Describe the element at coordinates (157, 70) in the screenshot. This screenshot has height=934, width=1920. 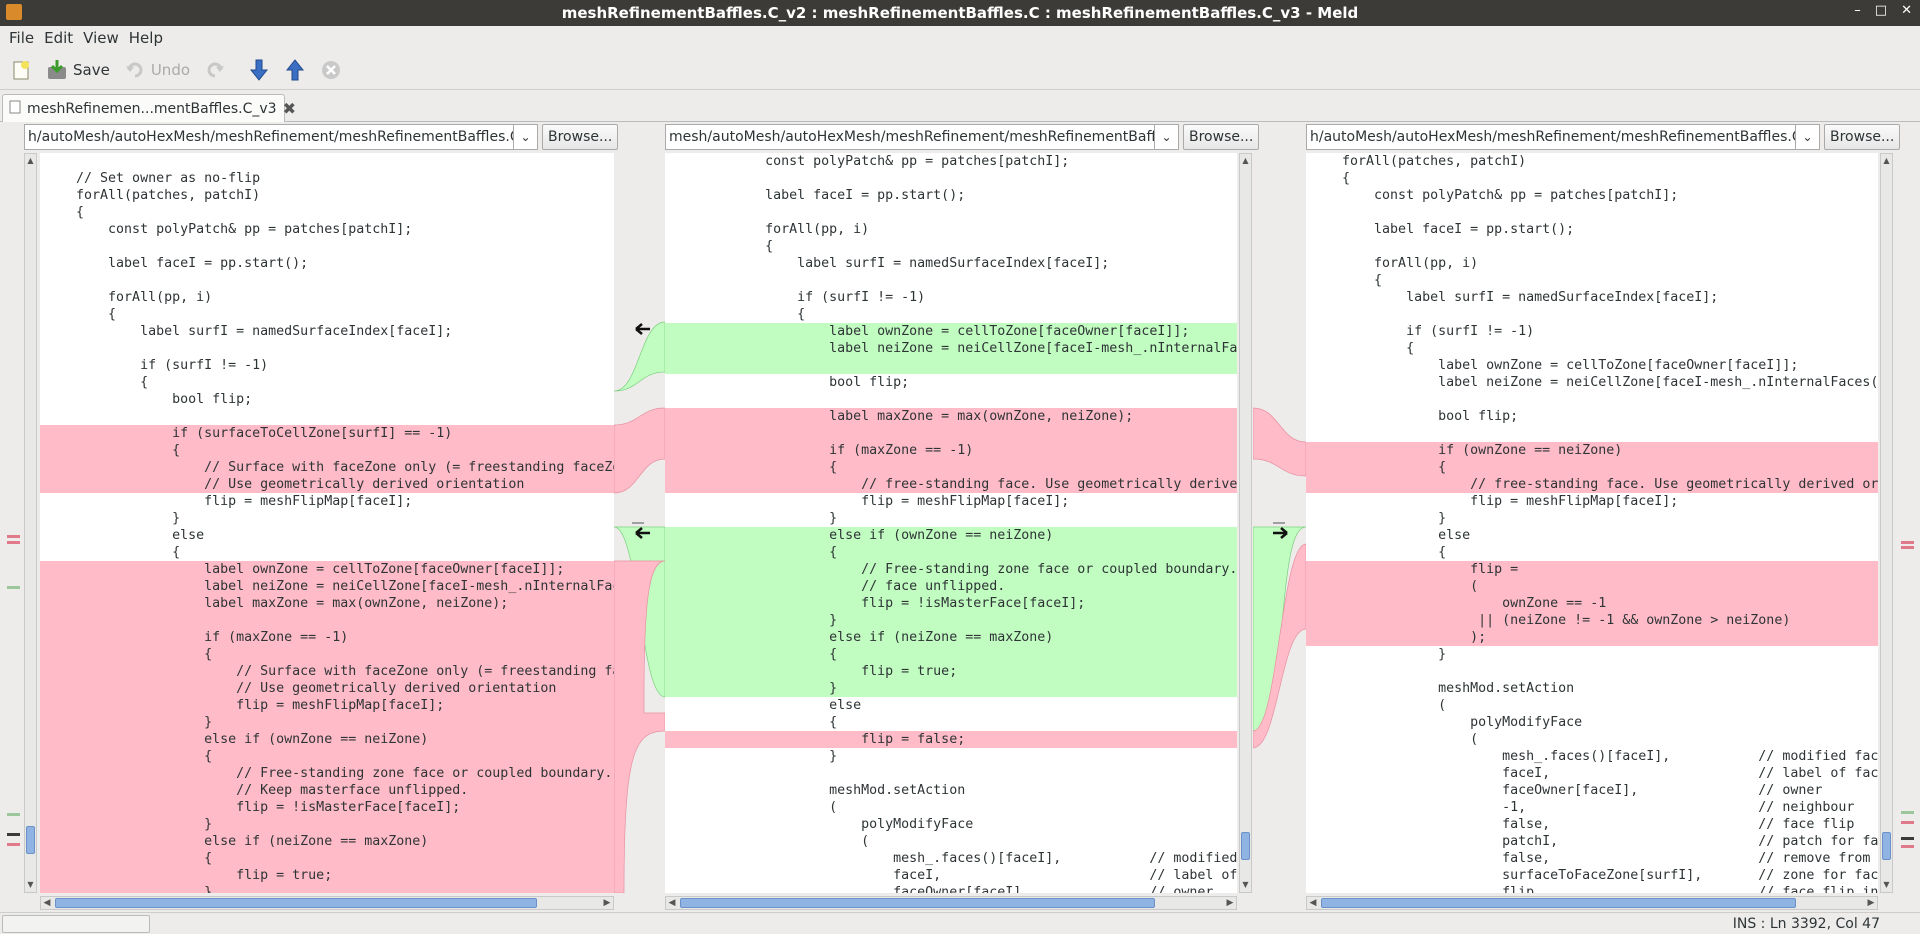
I see `undo-button: Undo` at that location.